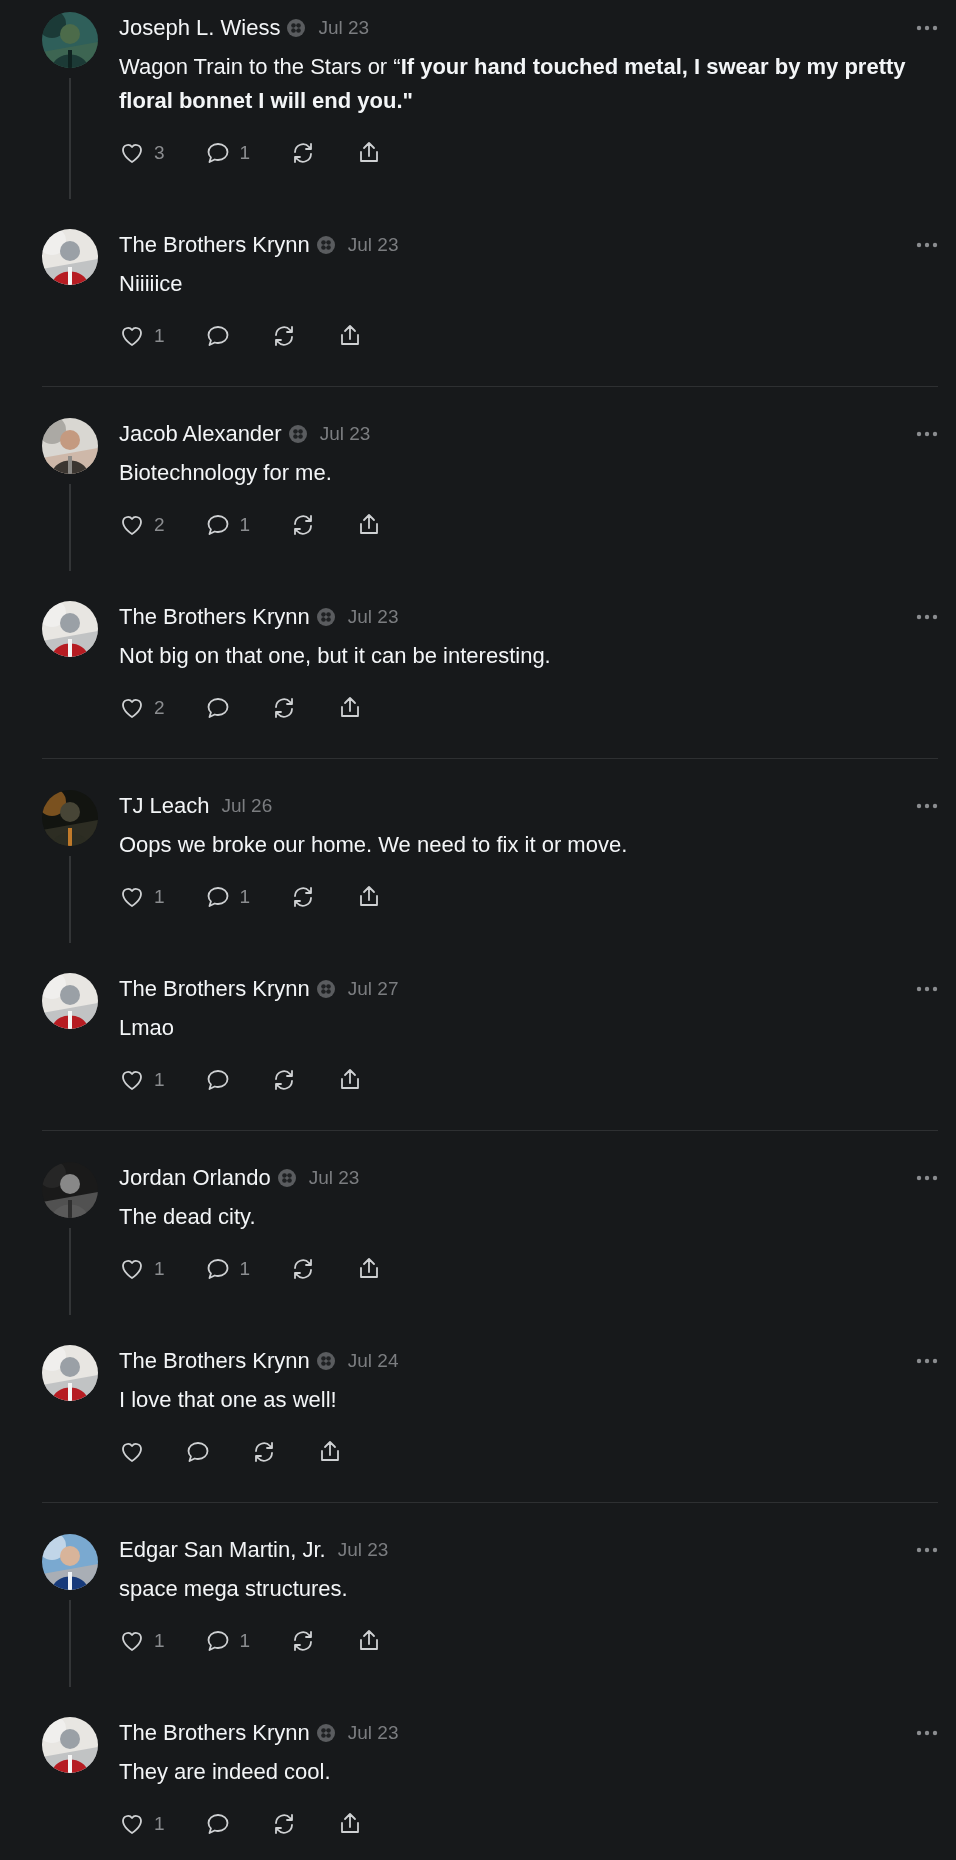 Image resolution: width=956 pixels, height=1860 pixels. I want to click on author-name: TJ Leach, so click(164, 806).